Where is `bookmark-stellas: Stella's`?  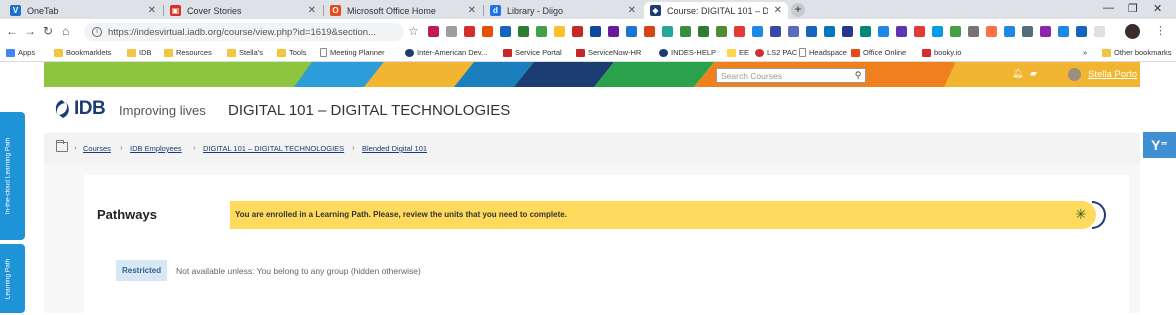
bookmark-stellas: Stella's is located at coordinates (245, 52).